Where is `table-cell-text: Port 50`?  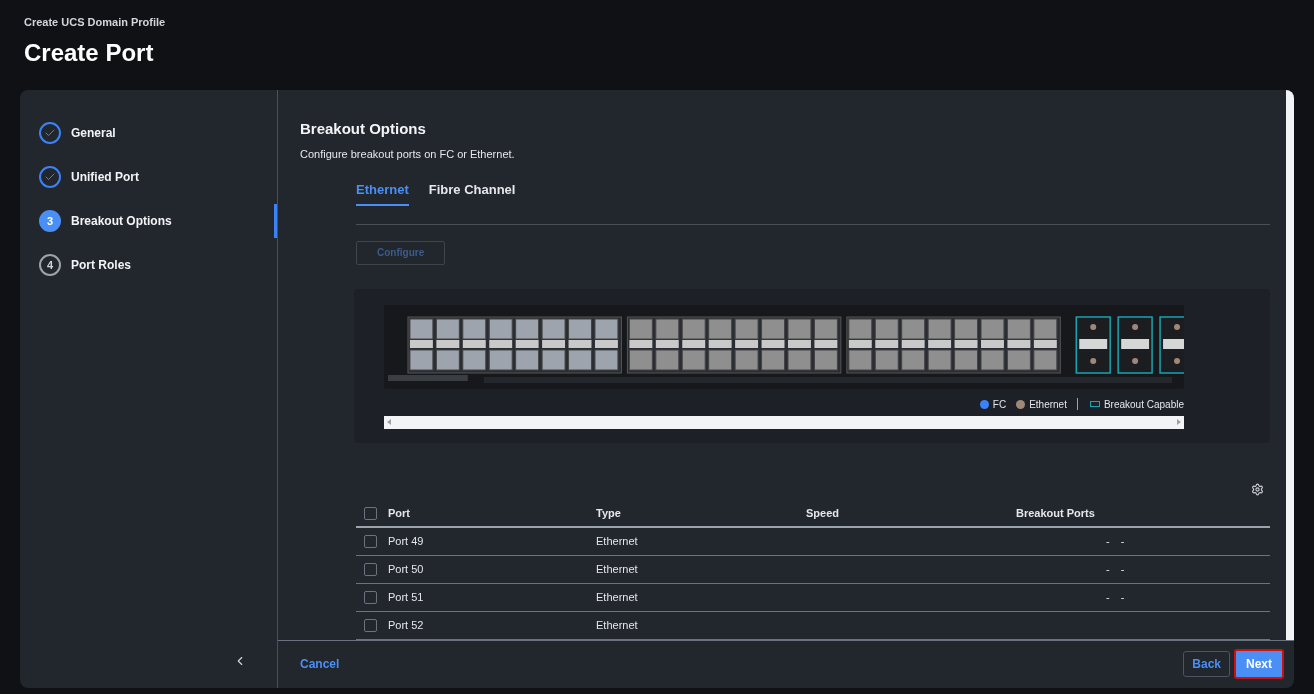 table-cell-text: Port 50 is located at coordinates (406, 569).